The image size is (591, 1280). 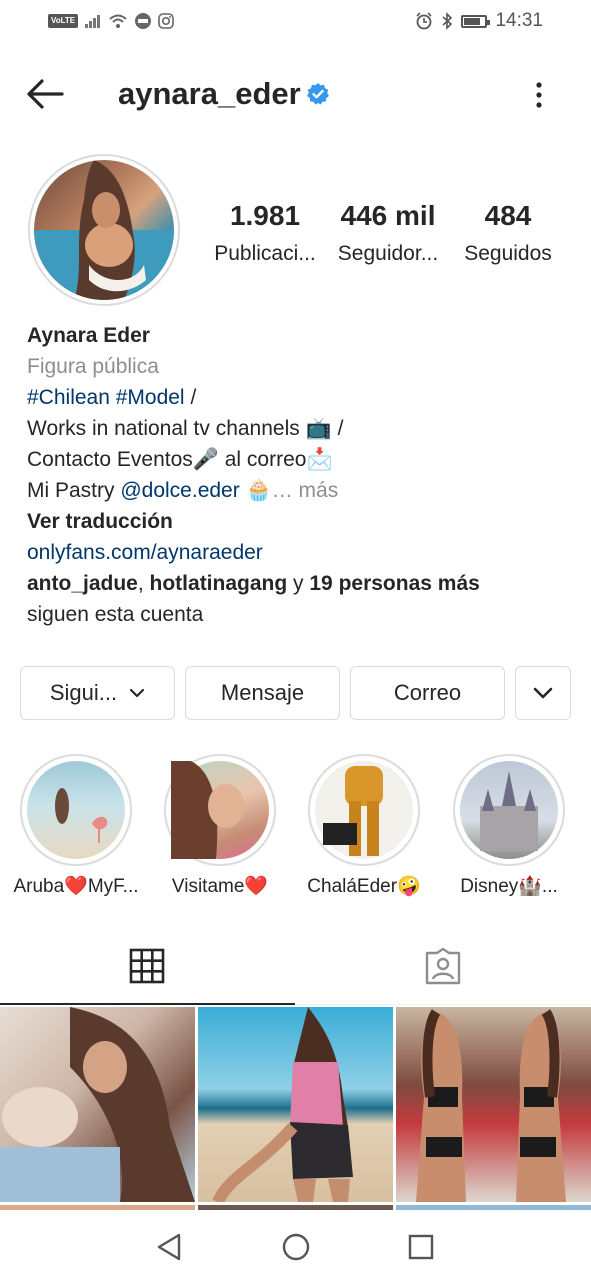 What do you see at coordinates (190, 397) in the screenshot?
I see `bio-hashtags-suffix: /` at bounding box center [190, 397].